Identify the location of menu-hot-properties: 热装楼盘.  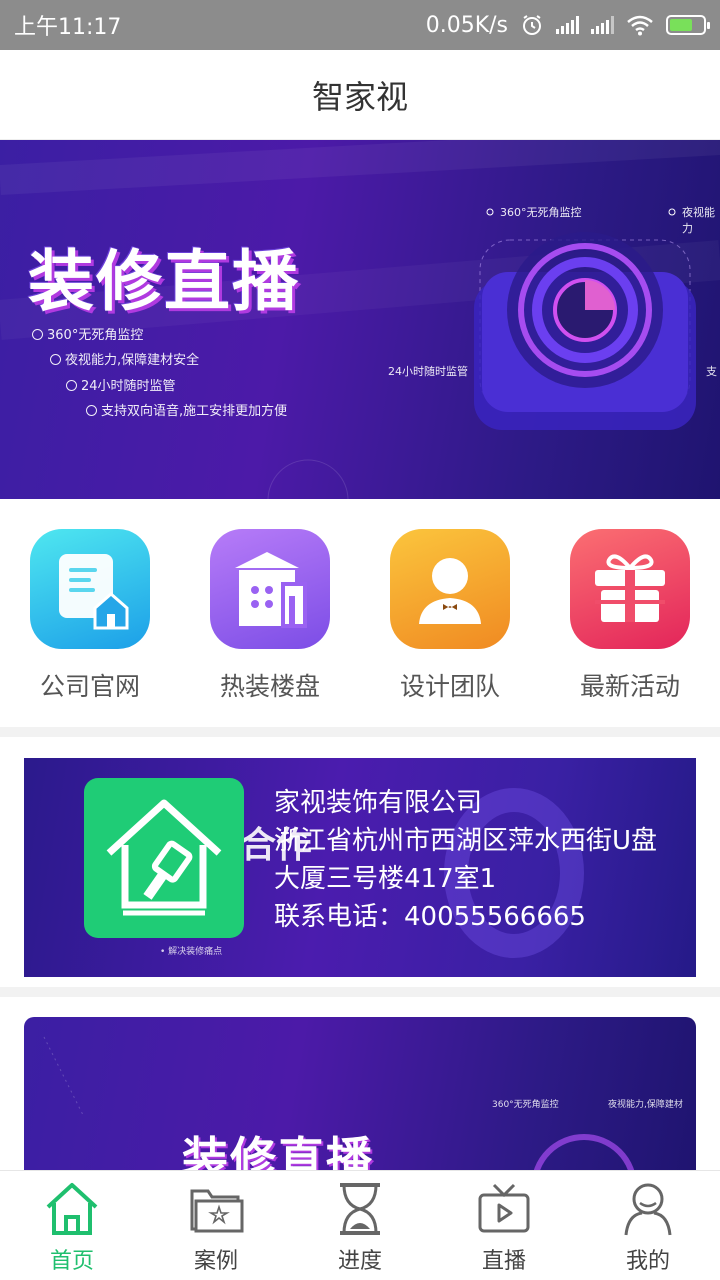
(270, 628).